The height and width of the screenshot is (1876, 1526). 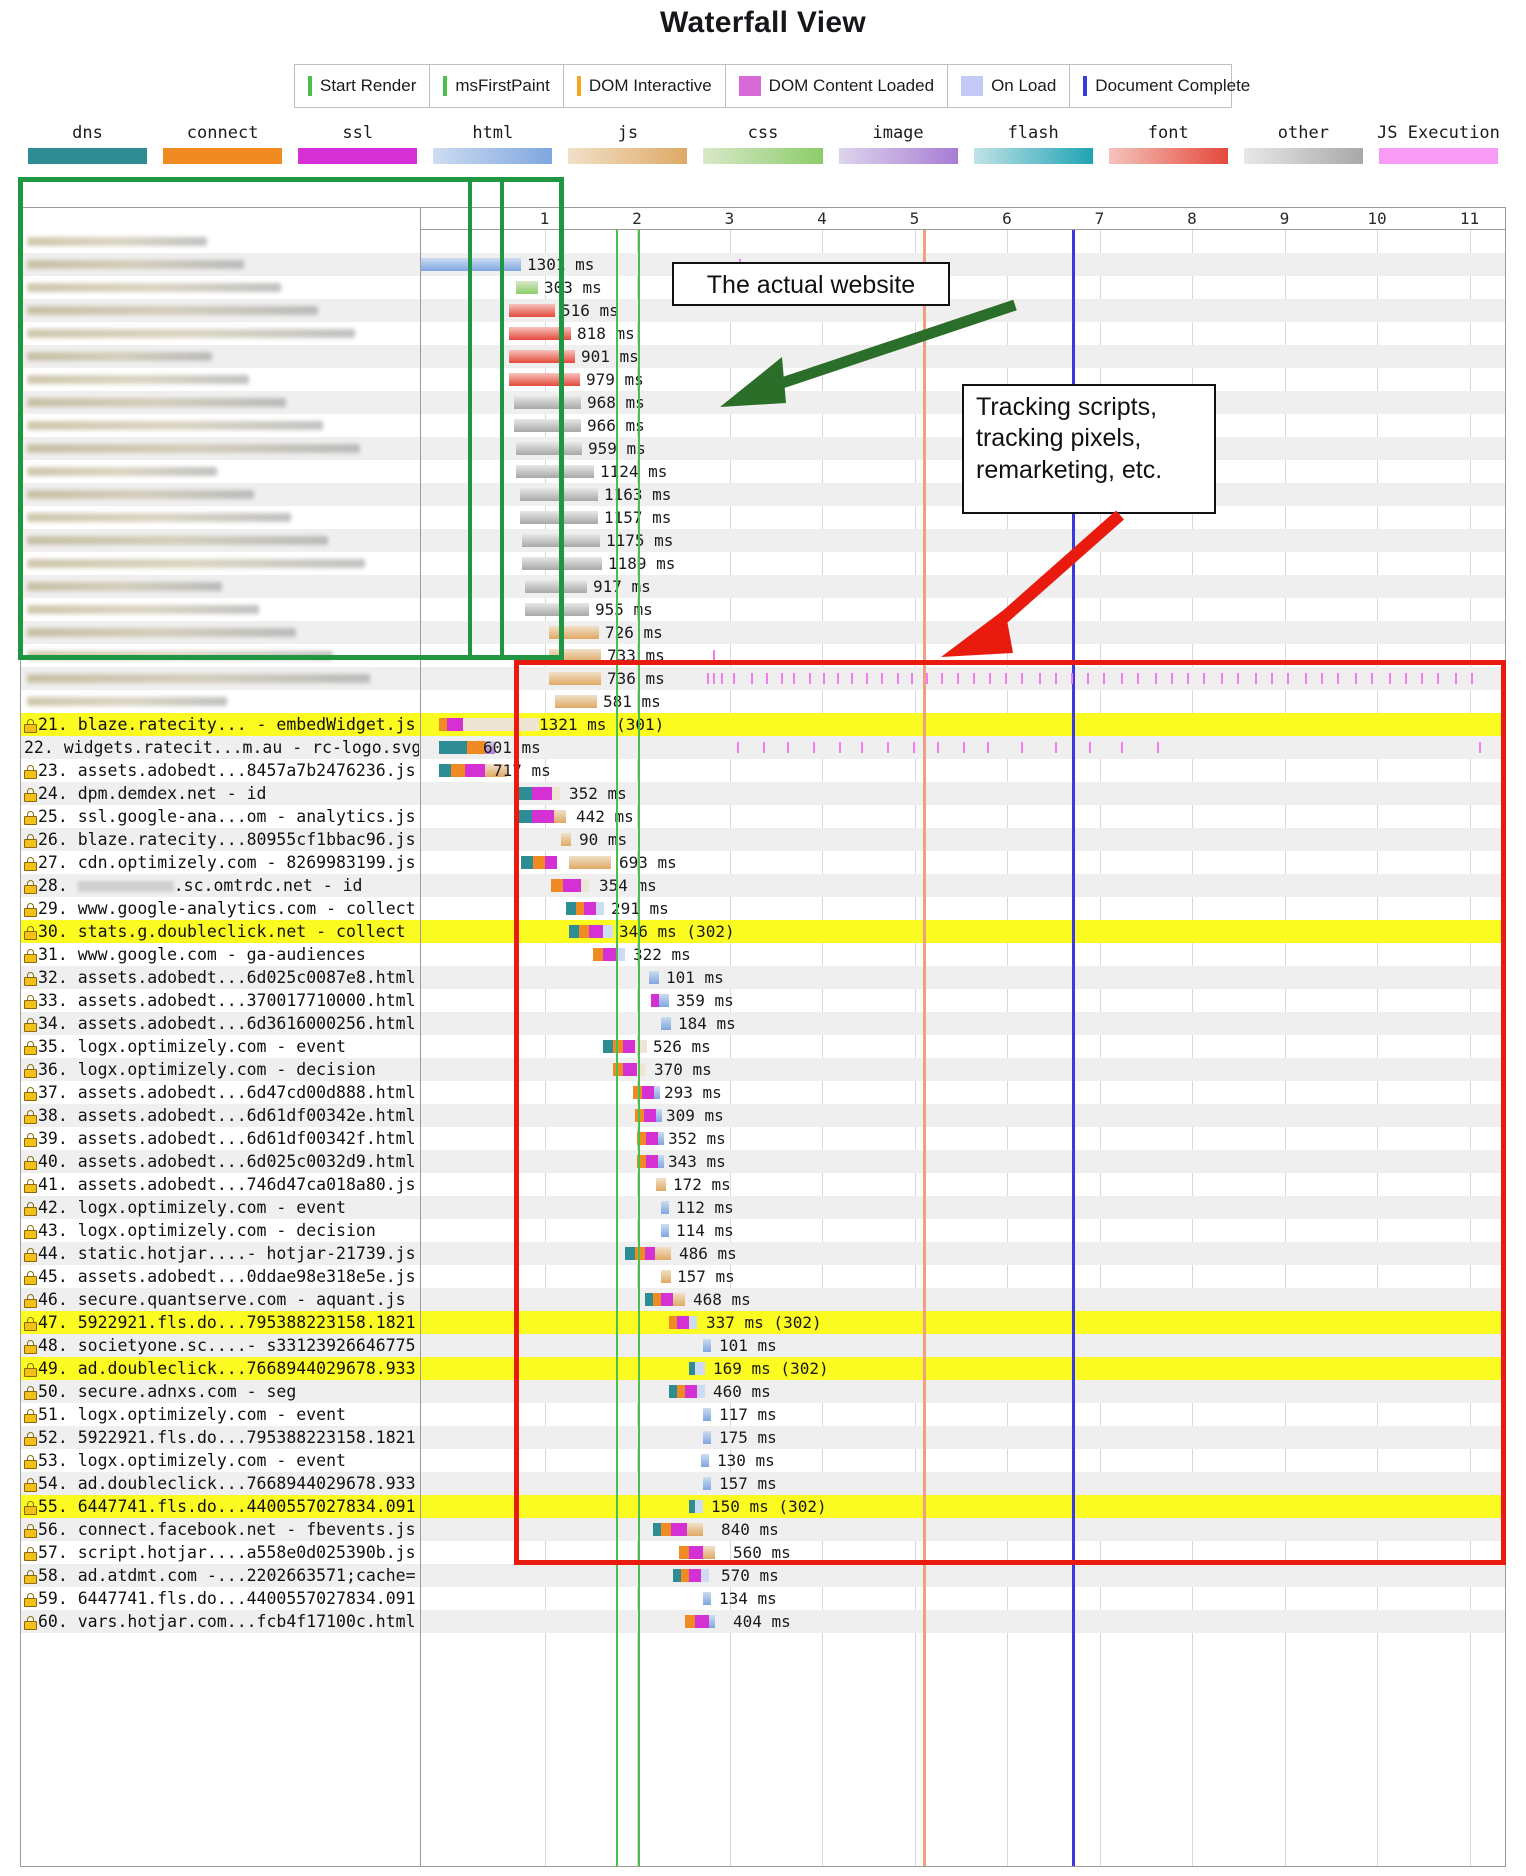 I want to click on table-row: 25. ssl.google-ana...om - analytics.js, so click(x=220, y=816).